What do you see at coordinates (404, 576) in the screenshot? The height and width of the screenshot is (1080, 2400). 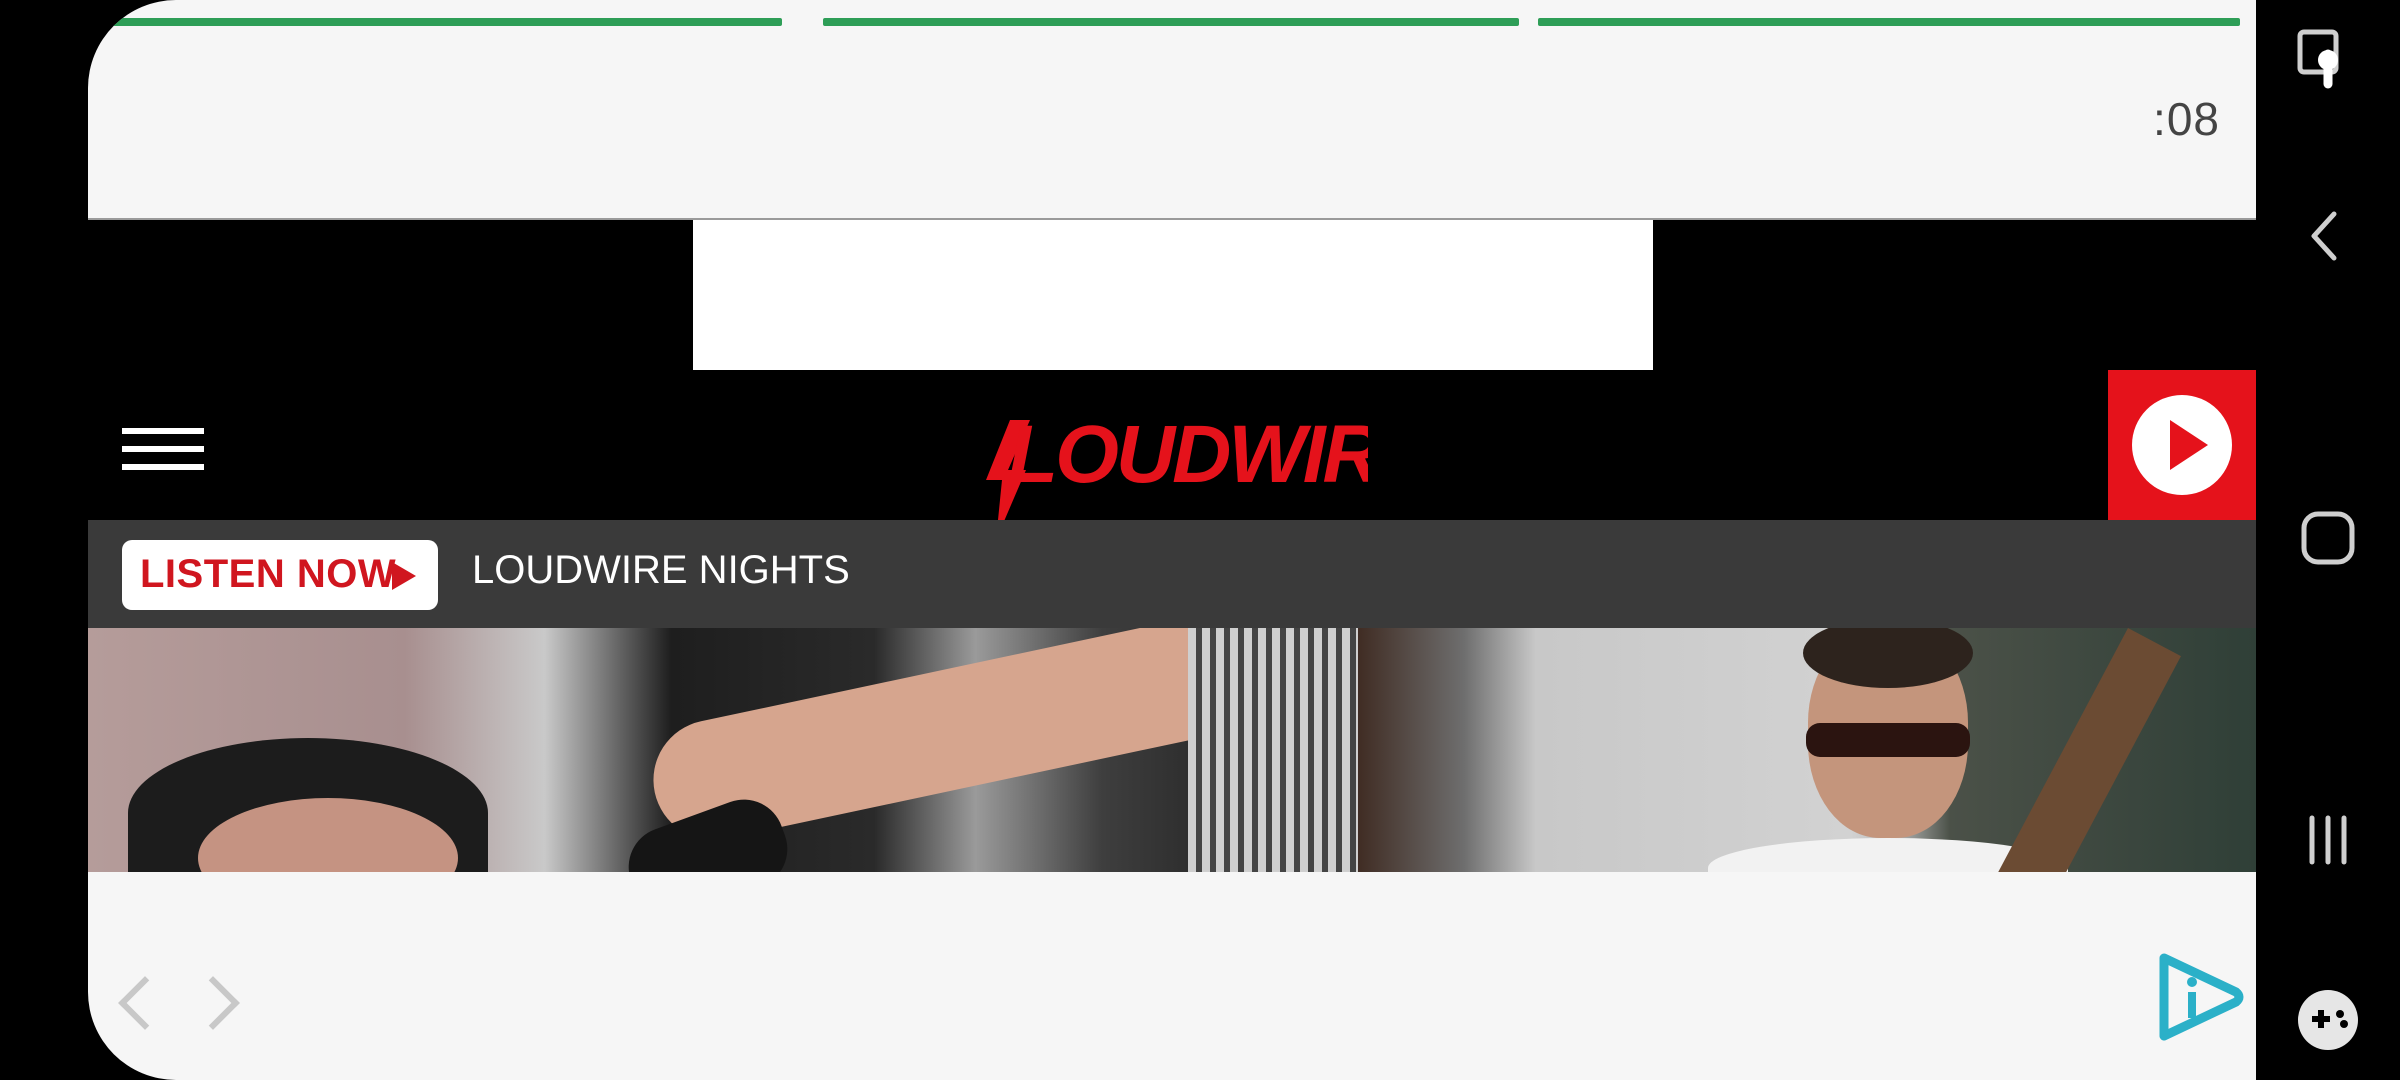 I see `play-arrow-icon` at bounding box center [404, 576].